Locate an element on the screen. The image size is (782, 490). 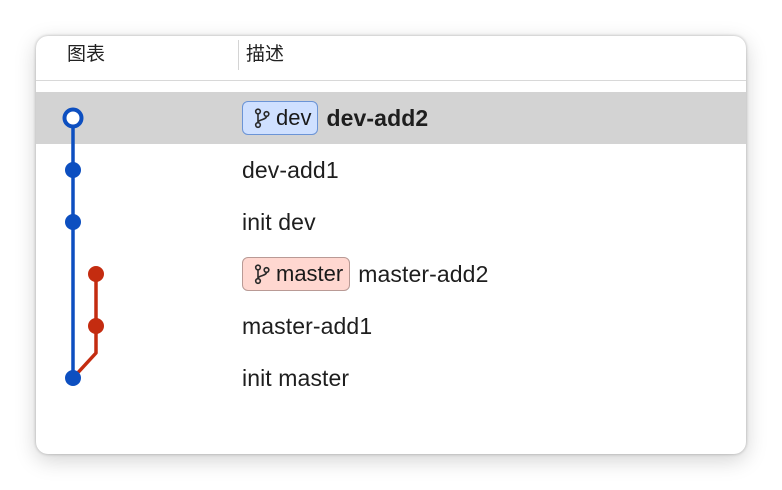
commit-message: init master is located at coordinates (296, 377).